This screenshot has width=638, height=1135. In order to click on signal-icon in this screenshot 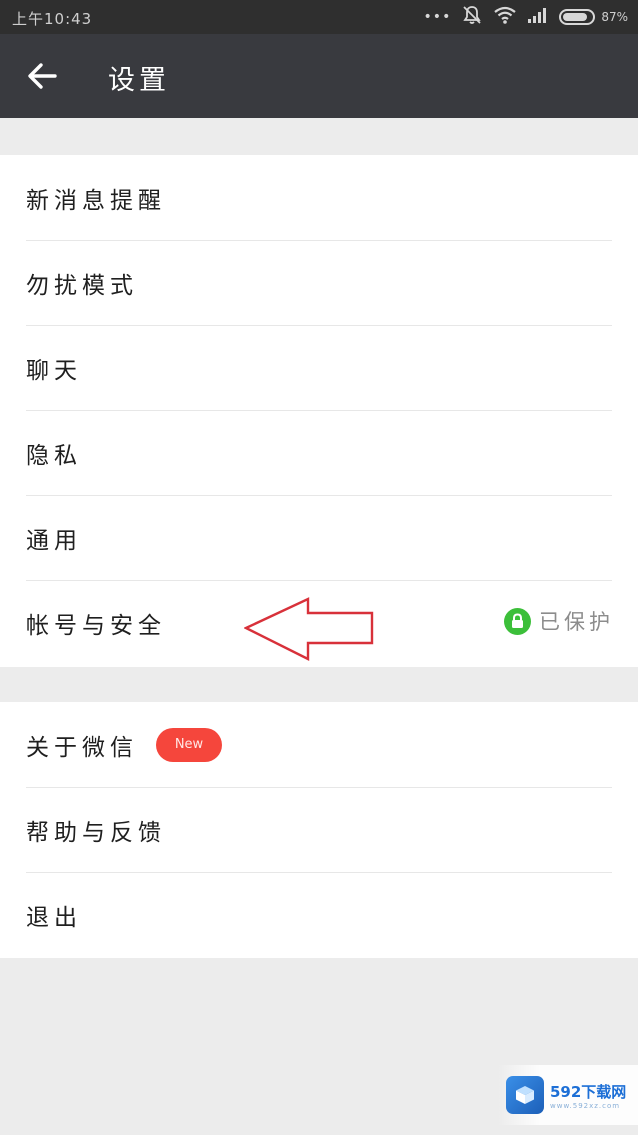, I will do `click(538, 17)`.